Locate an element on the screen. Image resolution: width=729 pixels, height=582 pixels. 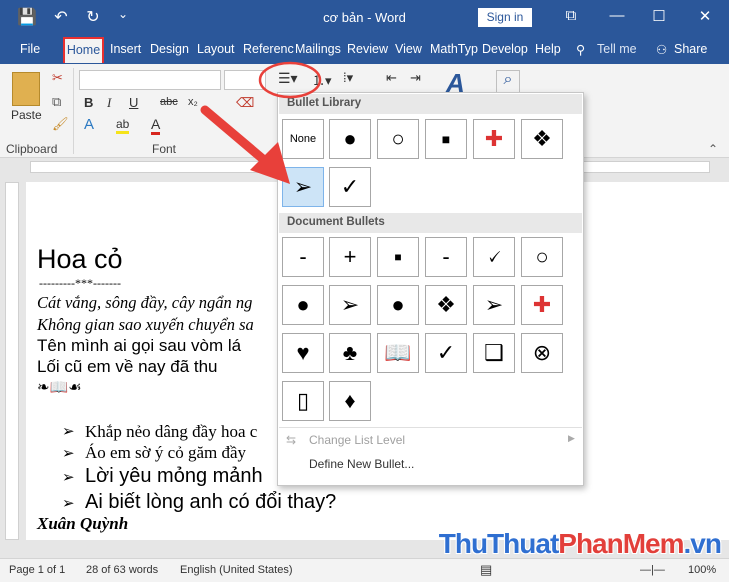
font-color-button: A is located at coordinates (156, 125).